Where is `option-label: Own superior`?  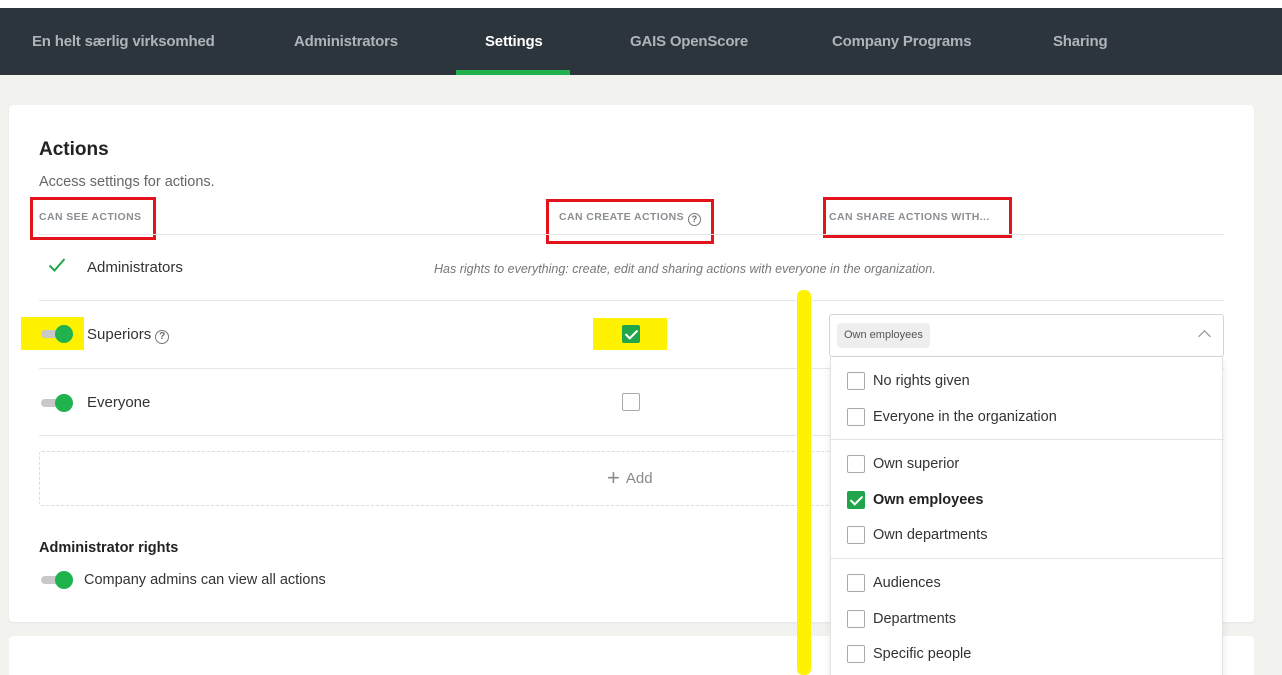
option-label: Own superior is located at coordinates (916, 464).